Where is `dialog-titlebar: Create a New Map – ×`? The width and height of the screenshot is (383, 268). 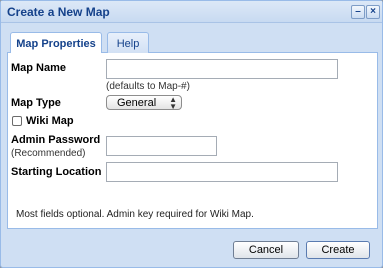
dialog-titlebar: Create a New Map – × is located at coordinates (191, 12).